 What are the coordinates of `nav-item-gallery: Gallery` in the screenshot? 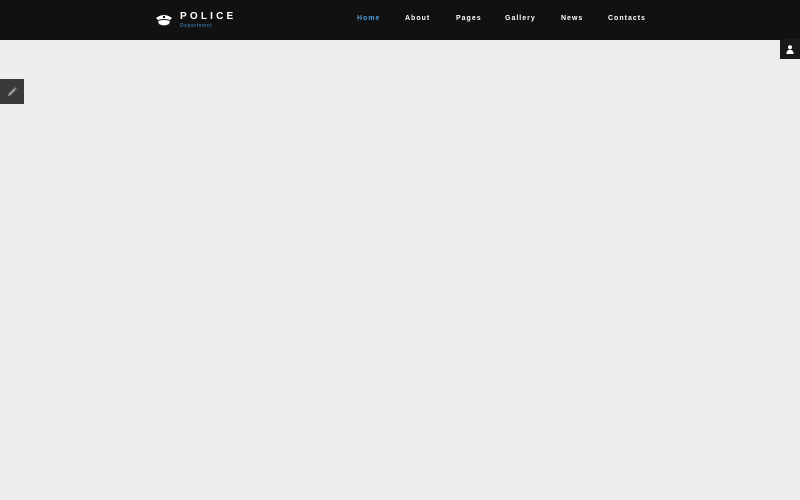 It's located at (520, 18).